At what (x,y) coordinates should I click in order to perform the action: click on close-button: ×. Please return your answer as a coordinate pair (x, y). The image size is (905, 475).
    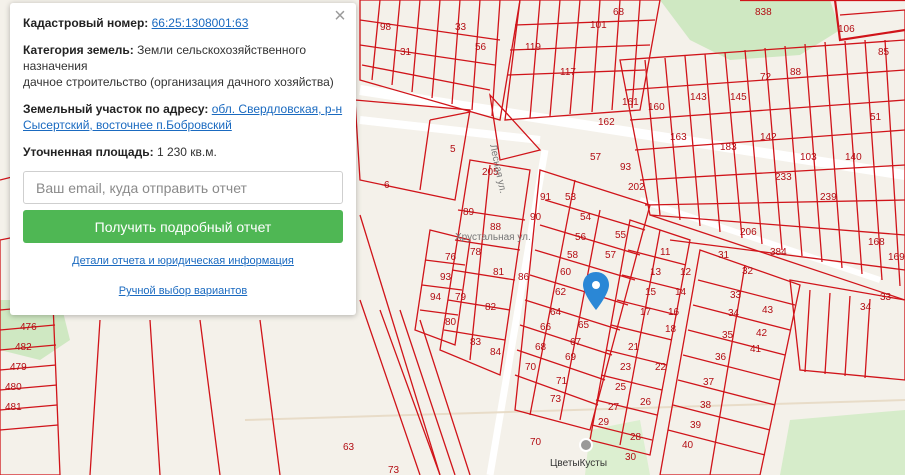
    Looking at the image, I should click on (340, 16).